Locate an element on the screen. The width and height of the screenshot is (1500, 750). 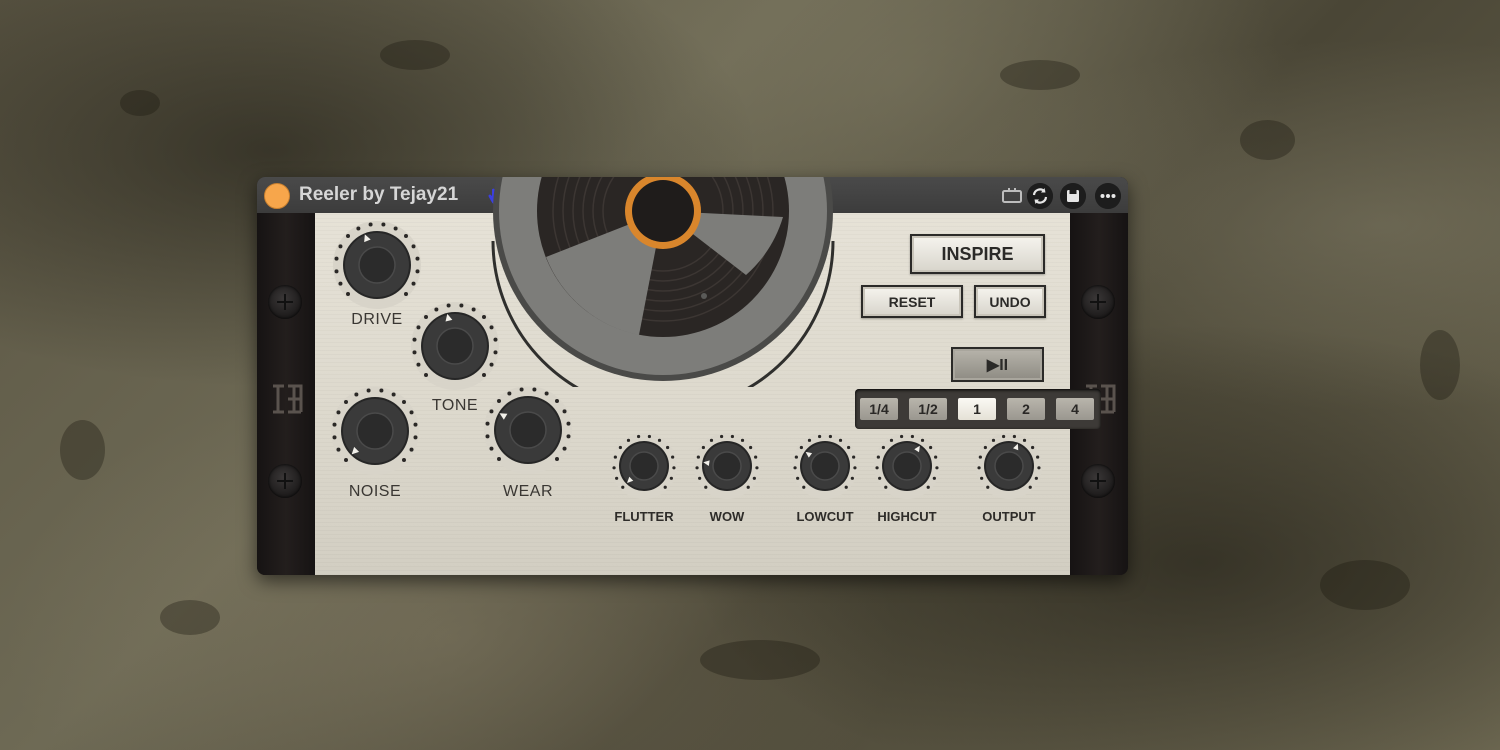
sync-icon is located at coordinates (1040, 196).